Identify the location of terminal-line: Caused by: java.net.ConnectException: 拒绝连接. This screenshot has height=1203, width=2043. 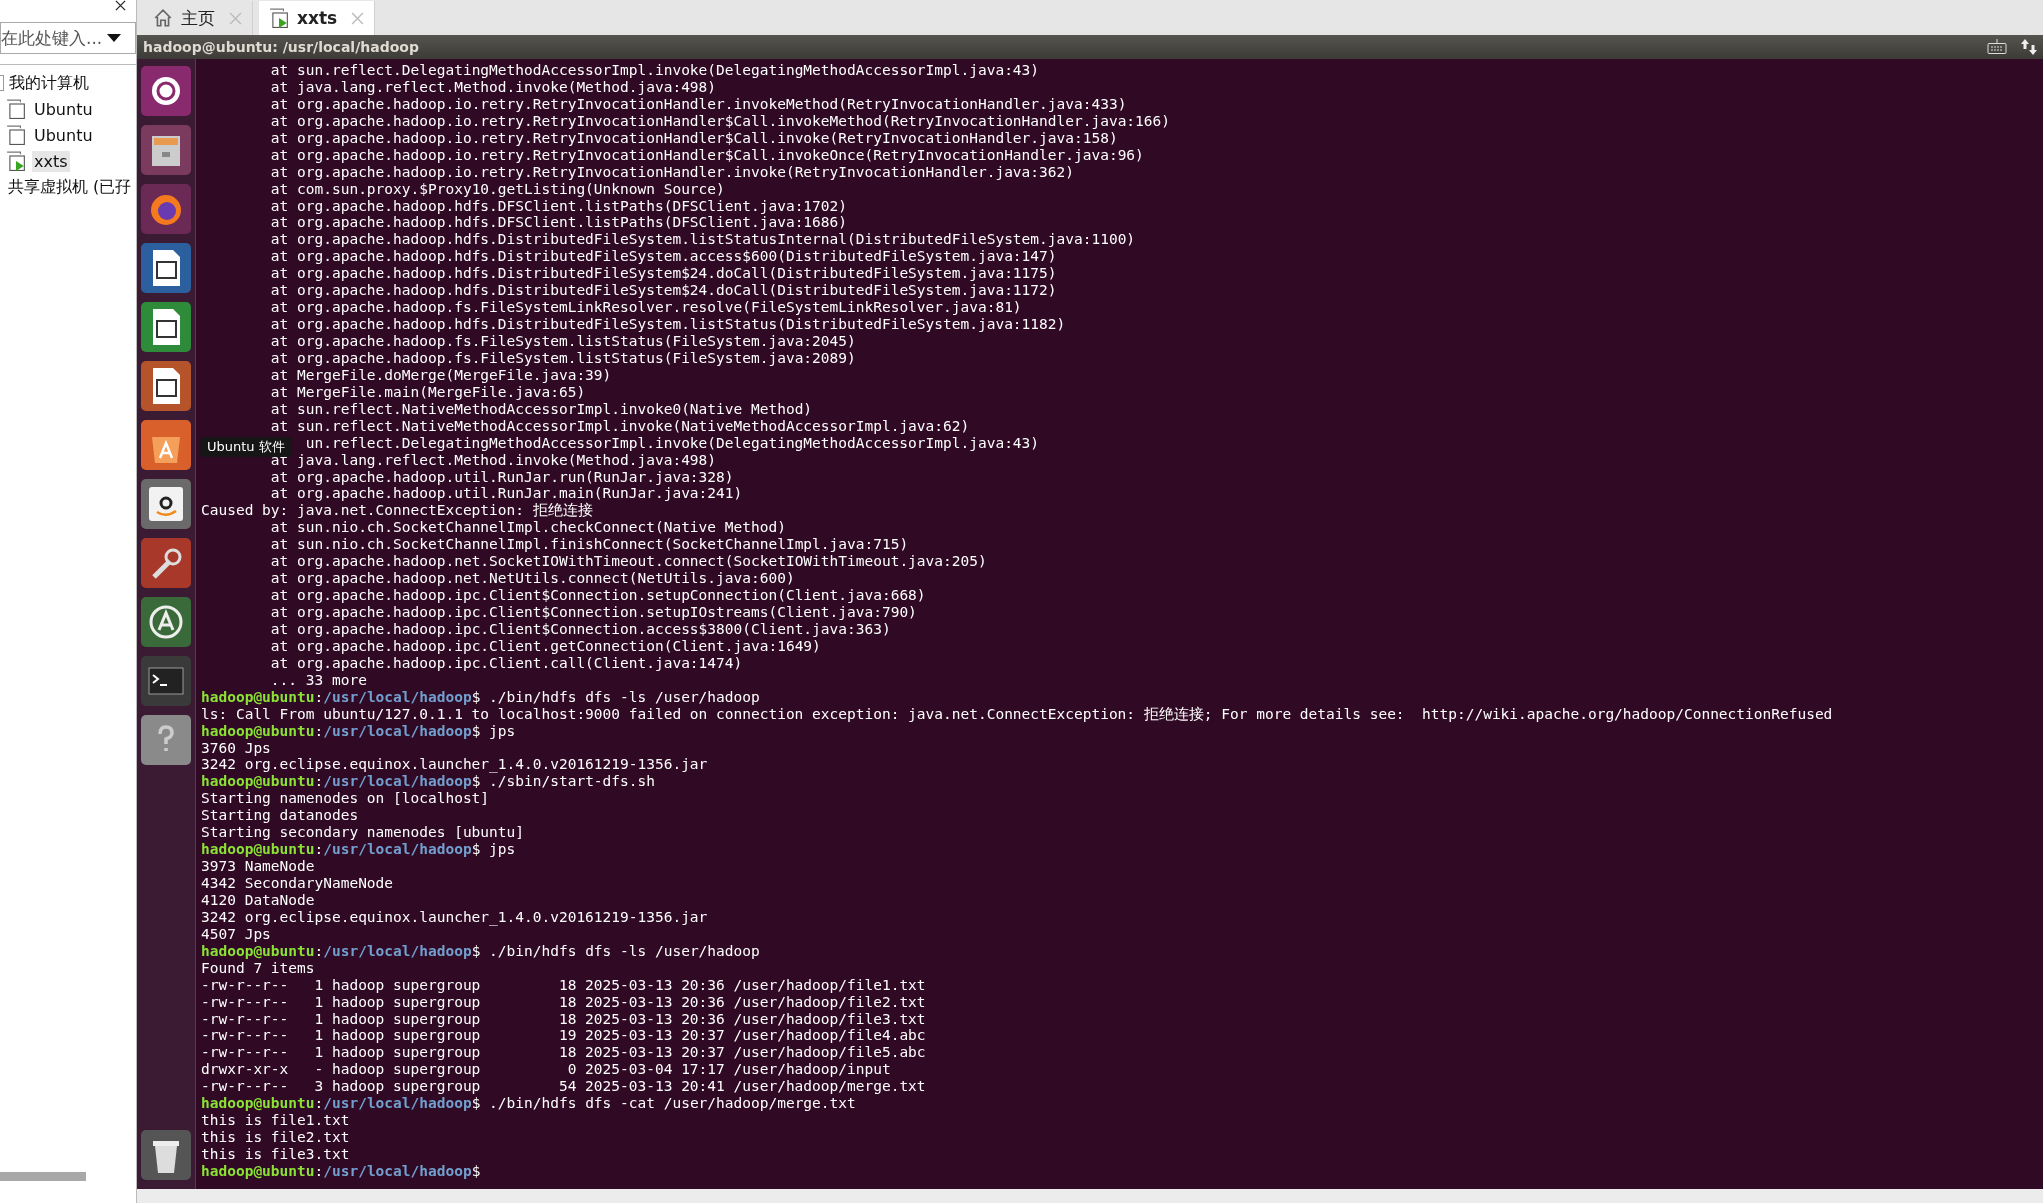
(397, 511).